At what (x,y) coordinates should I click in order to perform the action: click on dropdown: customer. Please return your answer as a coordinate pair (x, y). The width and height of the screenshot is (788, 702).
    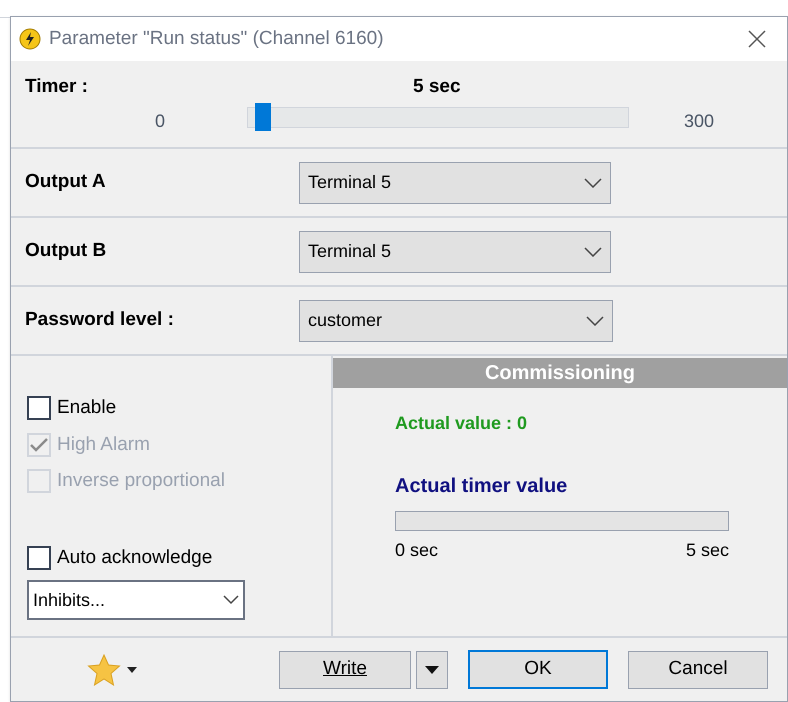
    Looking at the image, I should click on (456, 321).